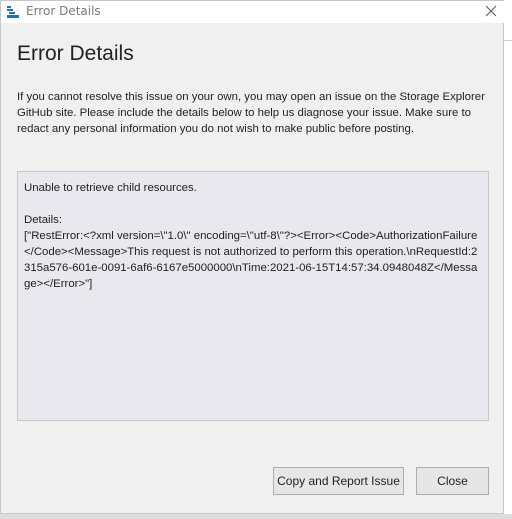 This screenshot has width=512, height=519. I want to click on background-window, so click(508, 259).